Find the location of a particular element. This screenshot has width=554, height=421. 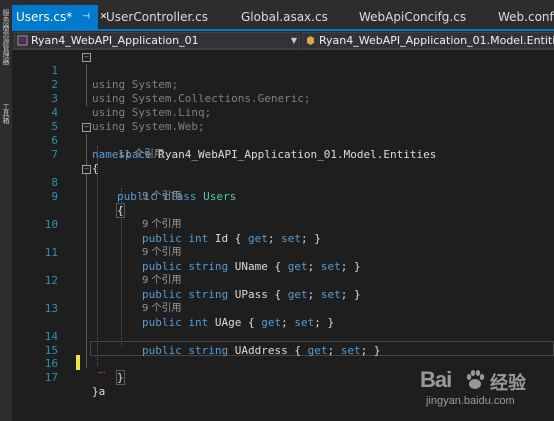

tab-global-asax-cs: Global.asax.cs is located at coordinates (284, 17).